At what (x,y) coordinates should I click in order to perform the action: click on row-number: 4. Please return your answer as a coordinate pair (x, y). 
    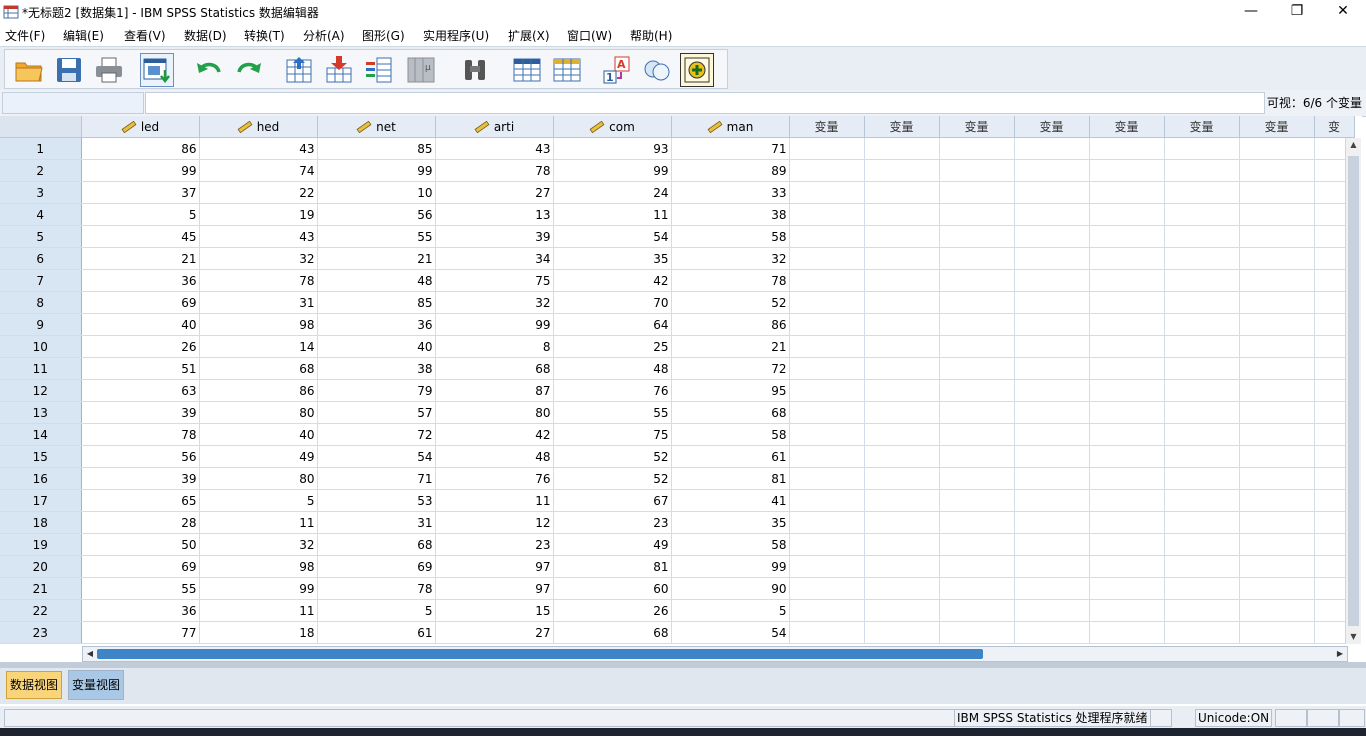
    Looking at the image, I should click on (41, 214).